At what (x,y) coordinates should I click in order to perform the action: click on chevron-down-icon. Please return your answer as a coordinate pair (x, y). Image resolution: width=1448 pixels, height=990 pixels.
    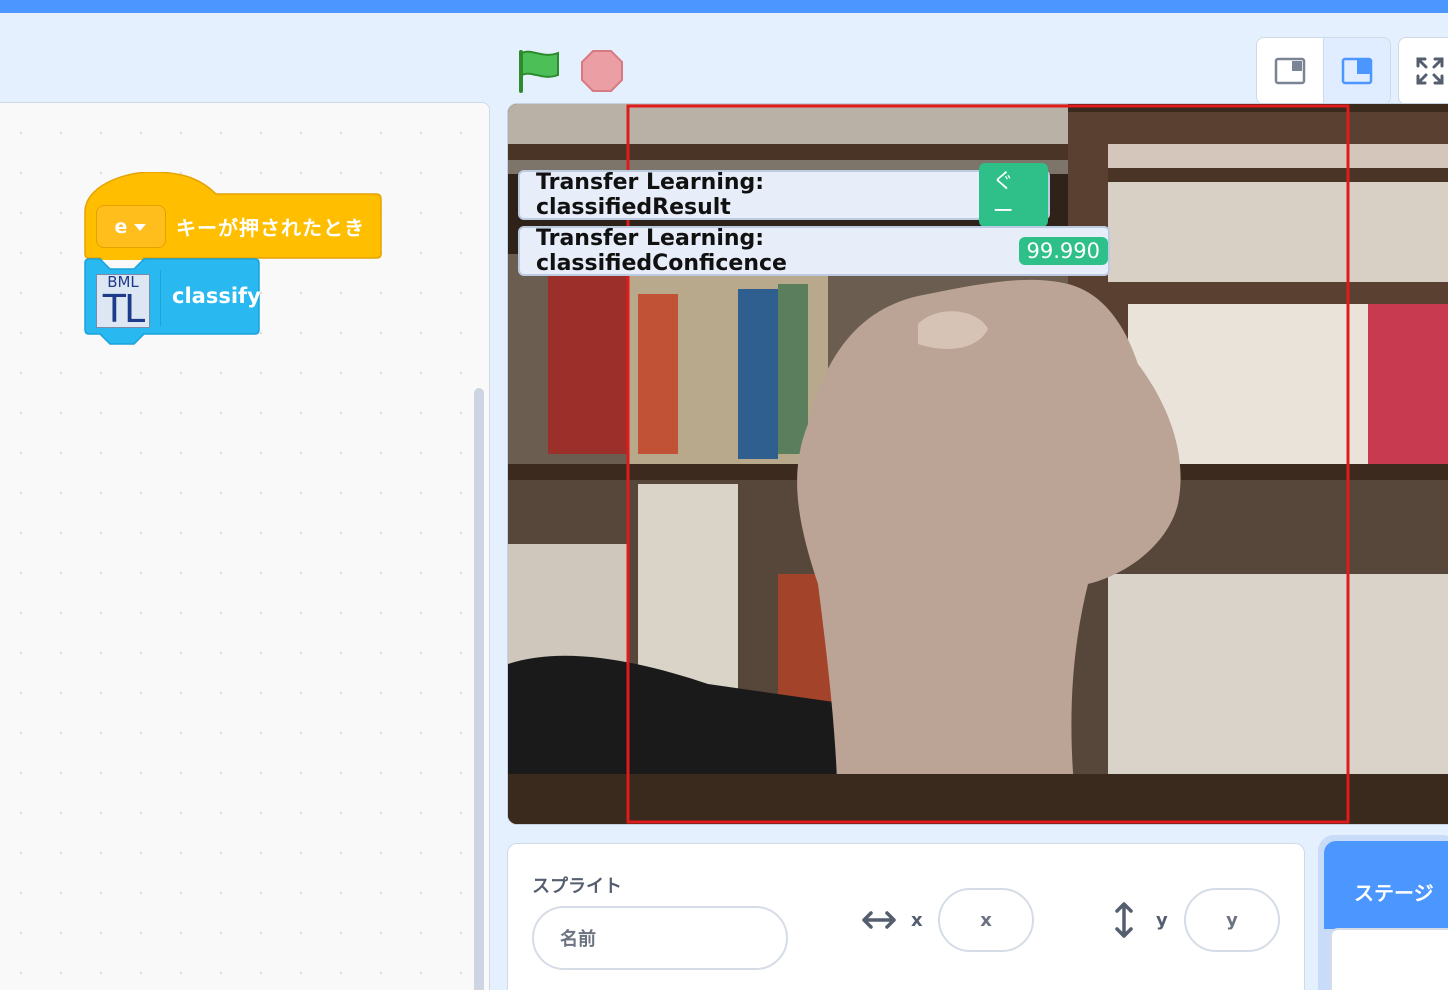
    Looking at the image, I should click on (140, 227).